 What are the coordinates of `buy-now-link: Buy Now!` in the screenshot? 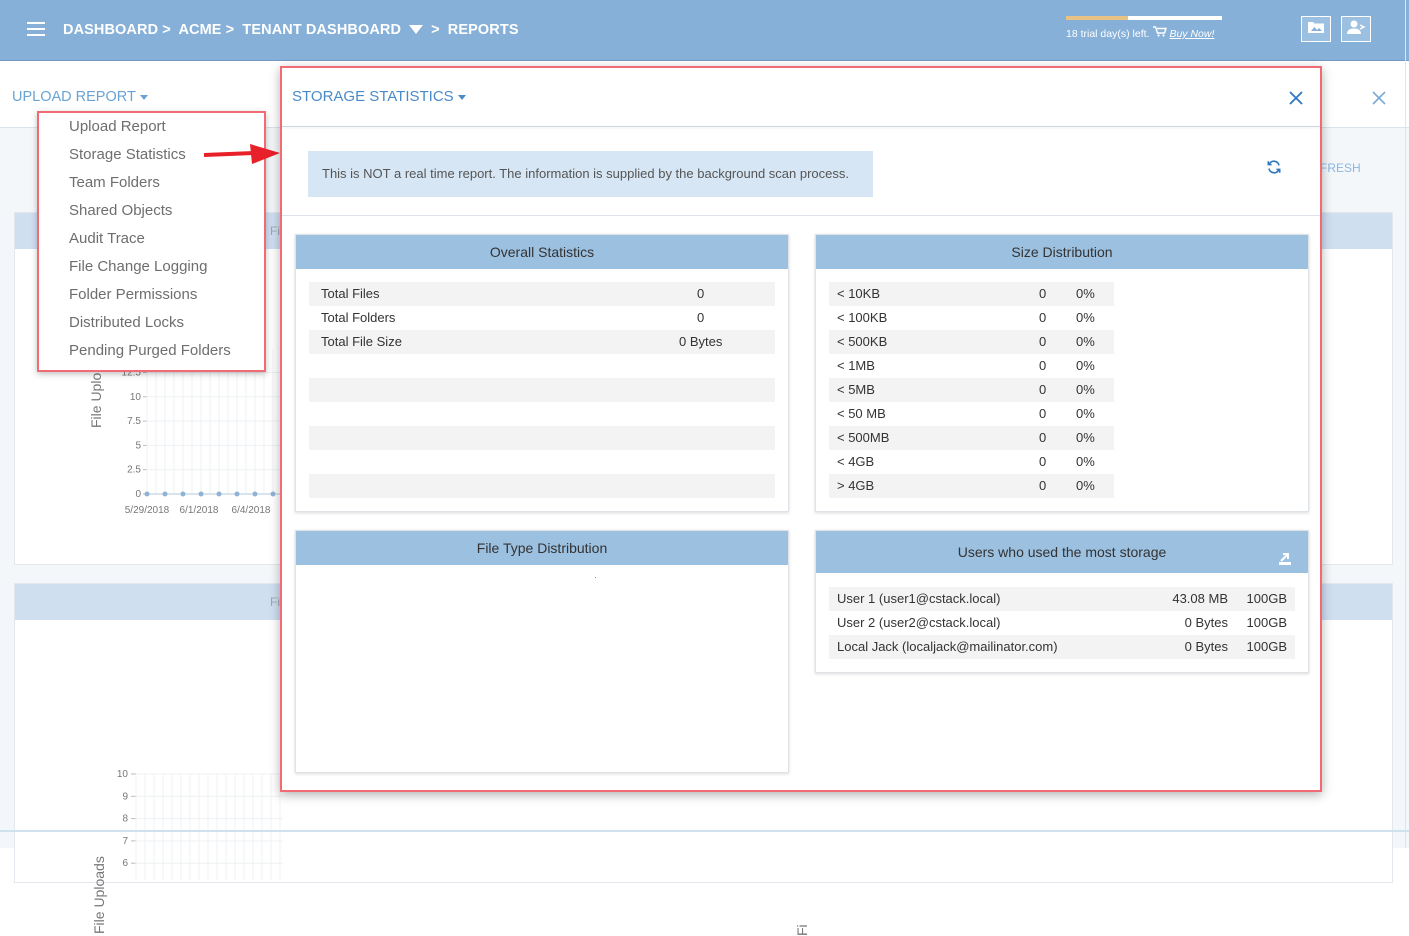 It's located at (1191, 34).